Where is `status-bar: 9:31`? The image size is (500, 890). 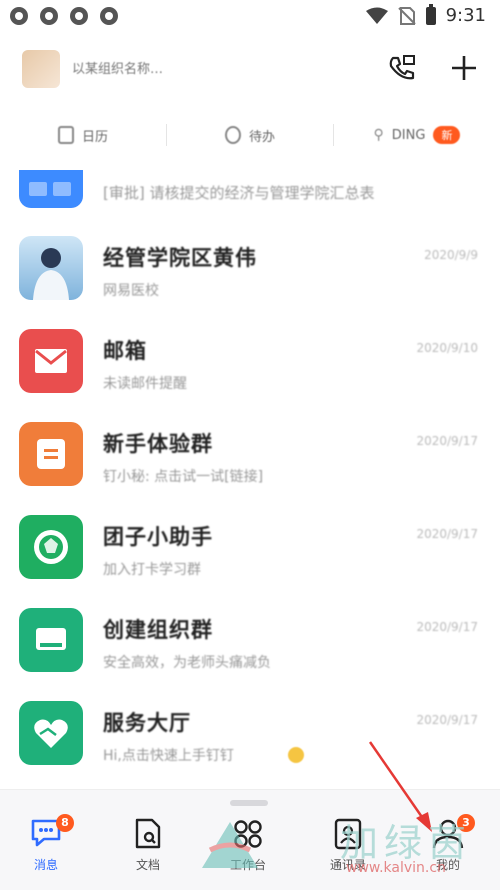
status-bar: 9:31 is located at coordinates (250, 17).